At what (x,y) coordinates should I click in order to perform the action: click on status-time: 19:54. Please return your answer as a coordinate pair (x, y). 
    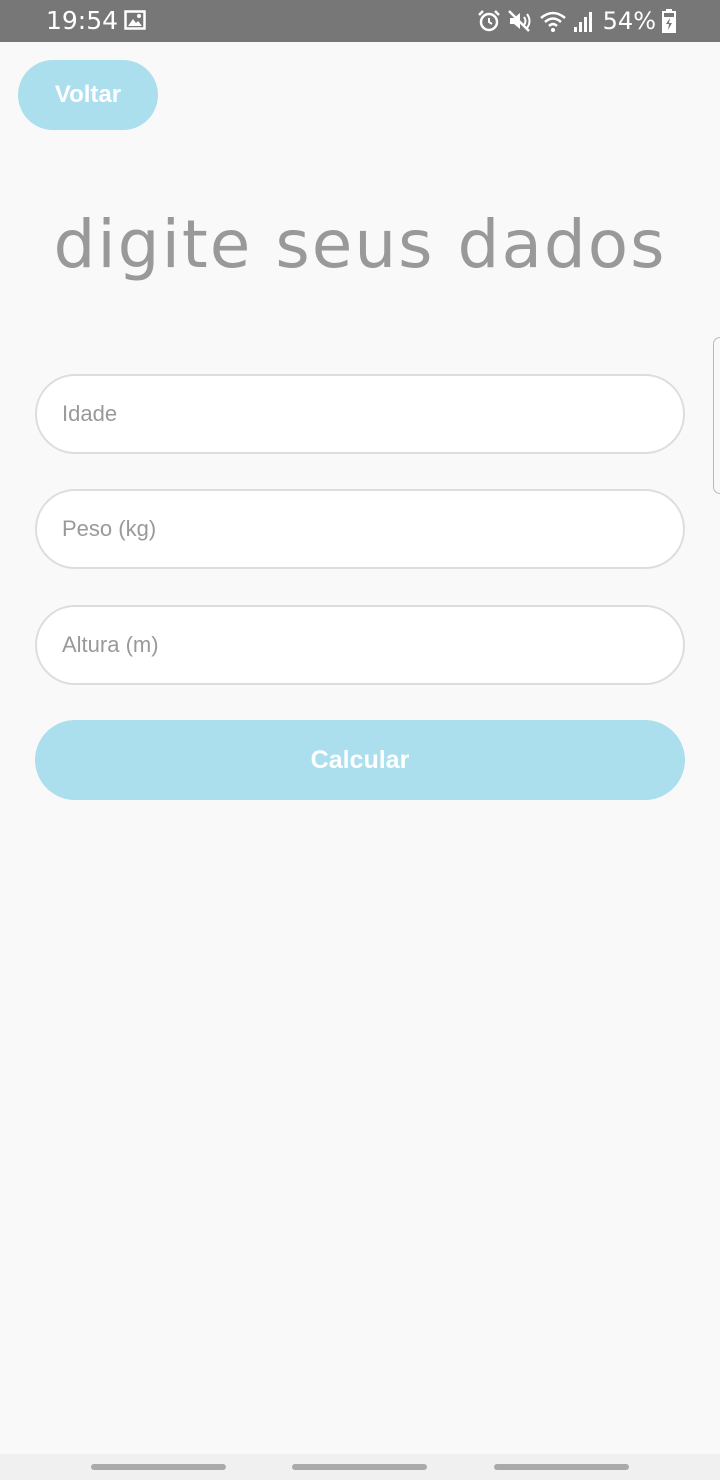
    Looking at the image, I should click on (82, 20).